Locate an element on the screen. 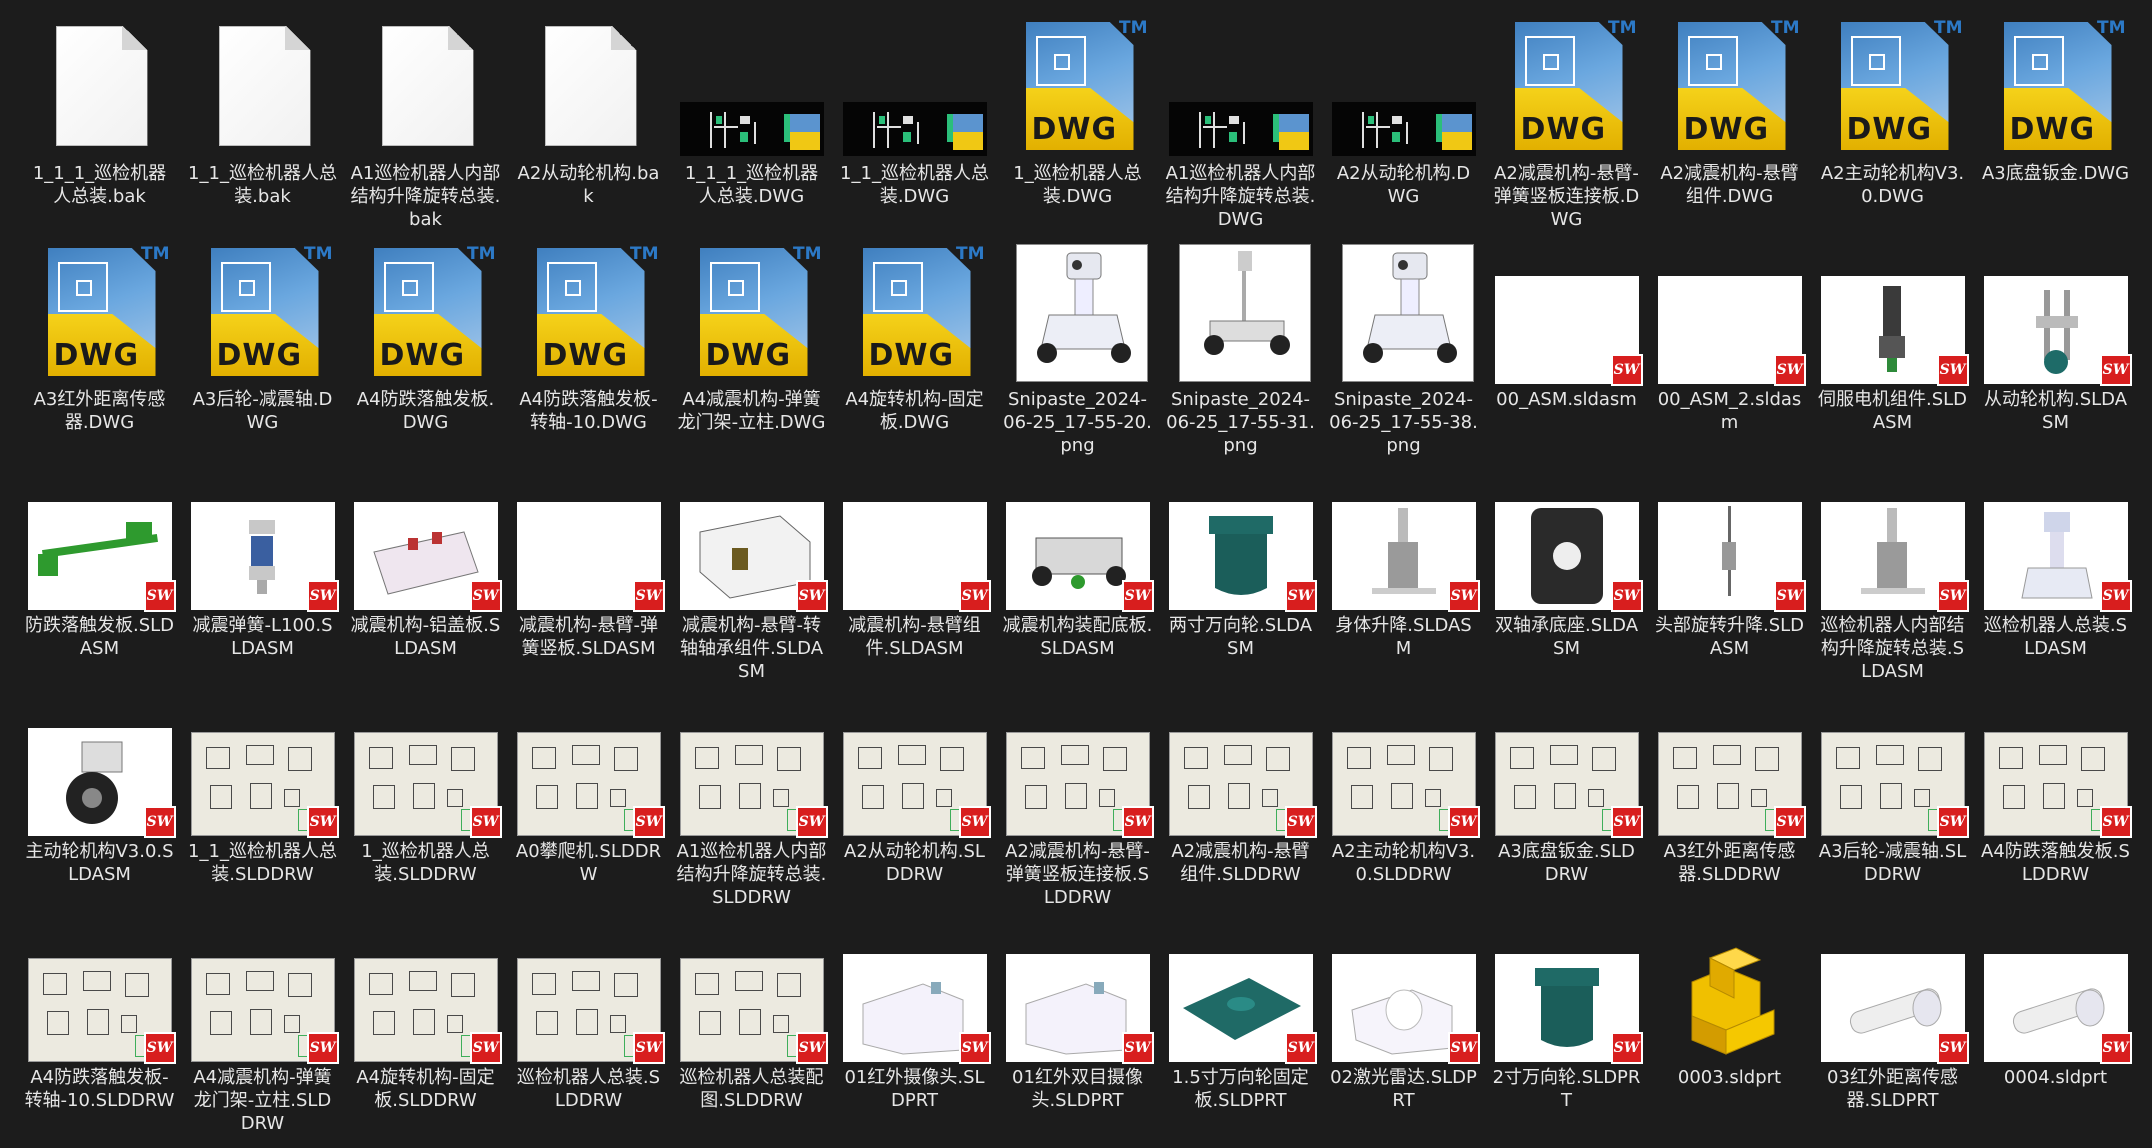  dwg-file-icon: DWG TM is located at coordinates (1893, 86).